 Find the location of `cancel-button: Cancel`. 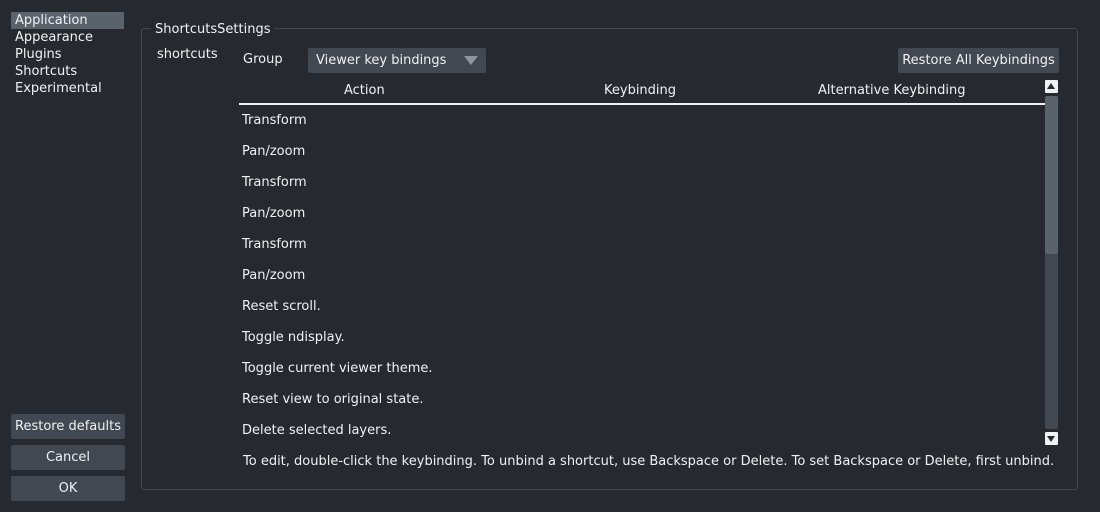

cancel-button: Cancel is located at coordinates (68, 457).